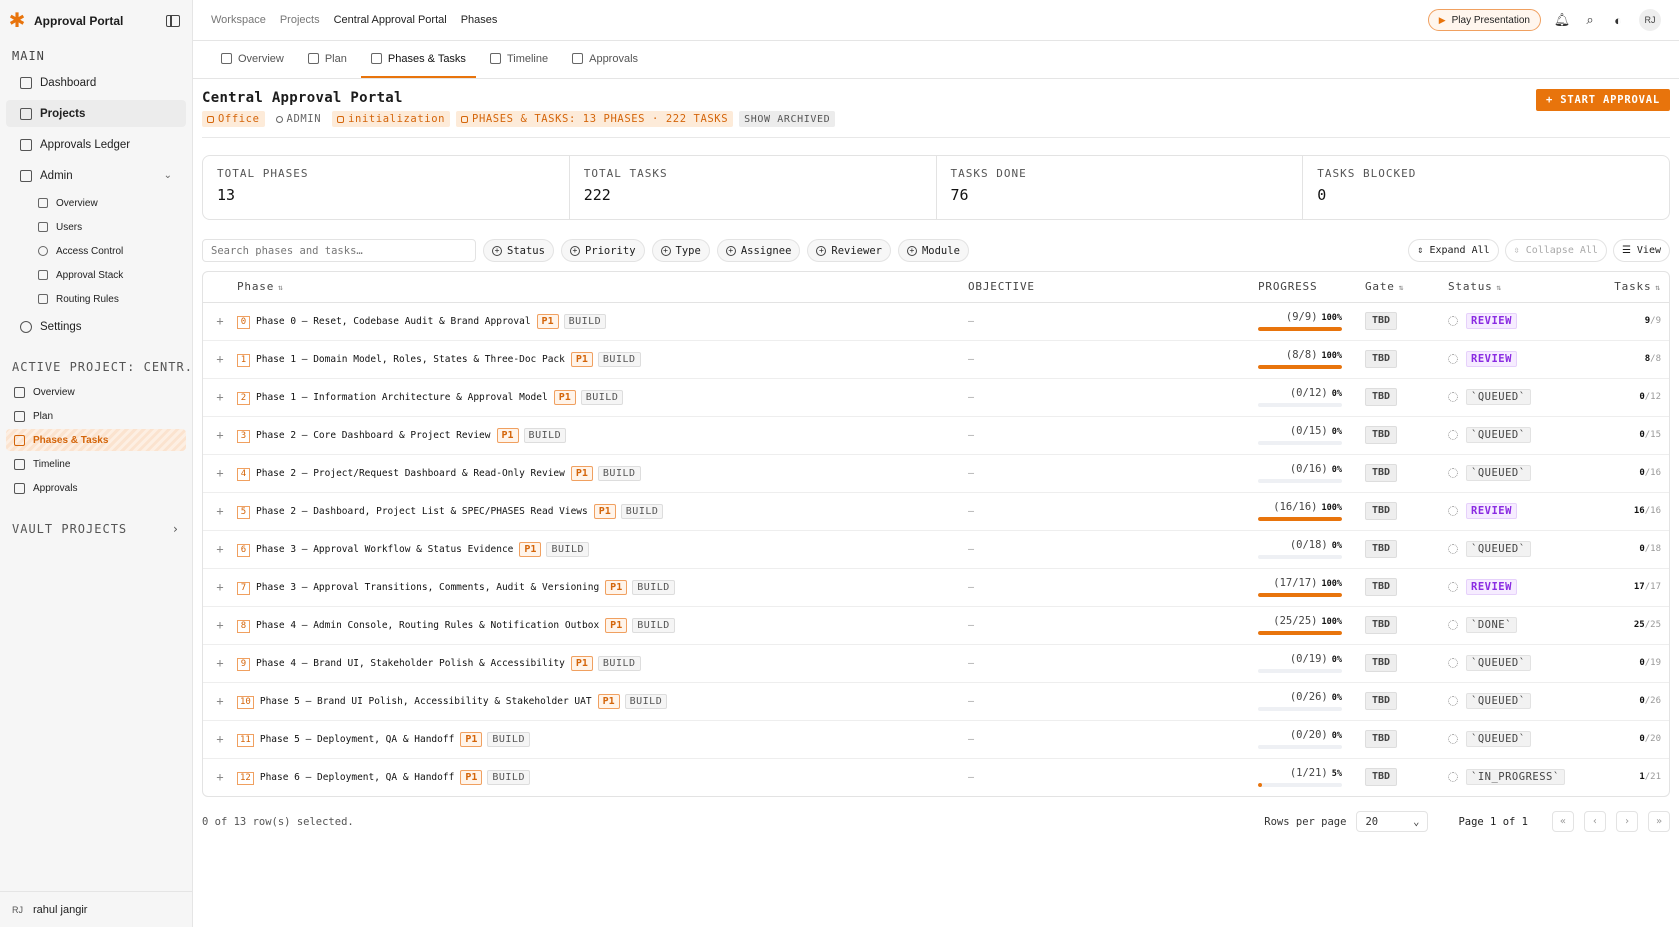 This screenshot has height=927, width=1679. I want to click on search-icon: ⌕, so click(1590, 19).